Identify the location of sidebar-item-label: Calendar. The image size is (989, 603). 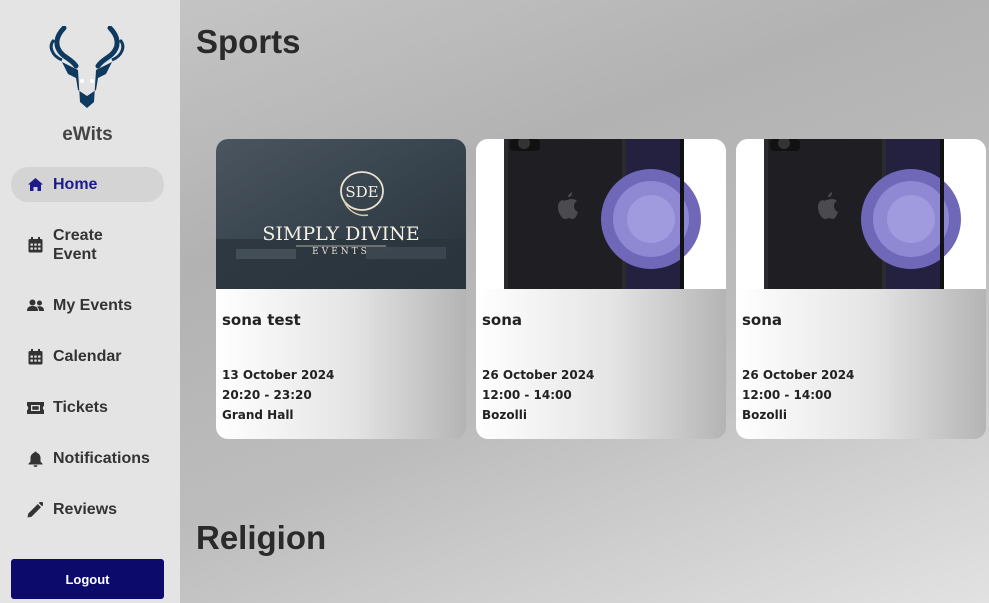
(87, 356).